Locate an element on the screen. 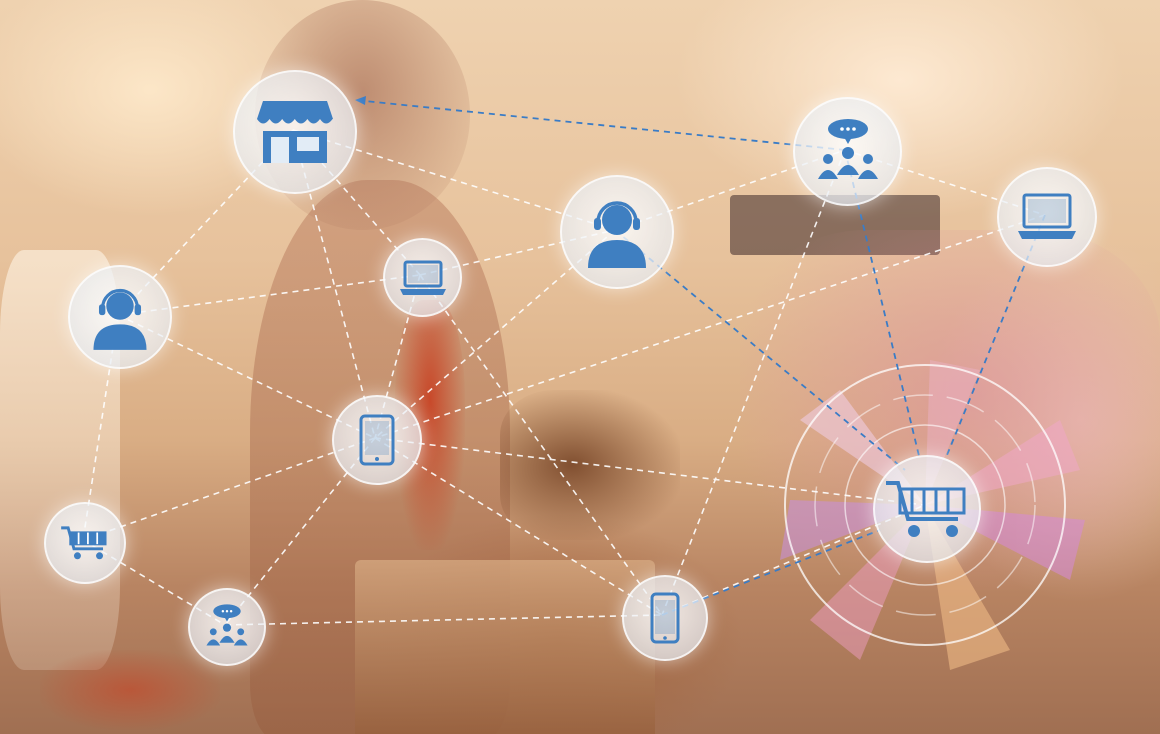  node-tablet is located at coordinates (377, 440).